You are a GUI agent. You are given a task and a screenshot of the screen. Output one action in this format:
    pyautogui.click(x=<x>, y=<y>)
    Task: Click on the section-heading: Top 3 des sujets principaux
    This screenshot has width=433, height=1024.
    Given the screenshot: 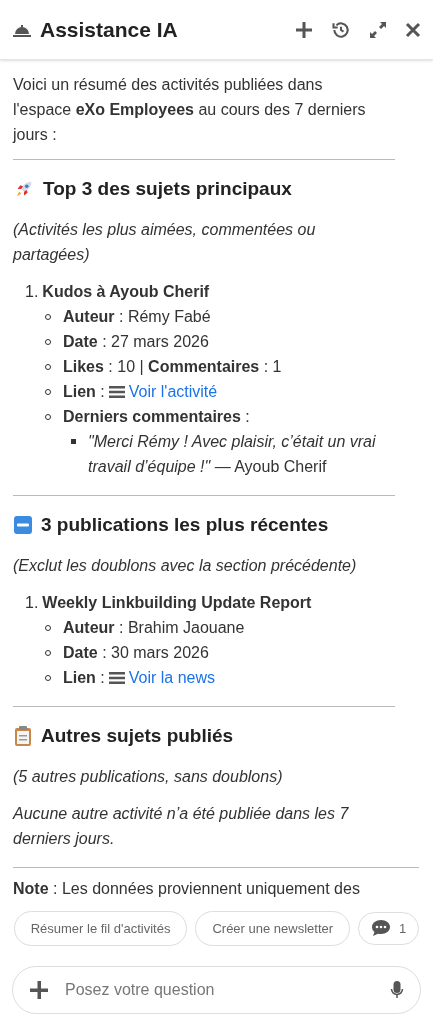 What is the action you would take?
    pyautogui.click(x=167, y=189)
    